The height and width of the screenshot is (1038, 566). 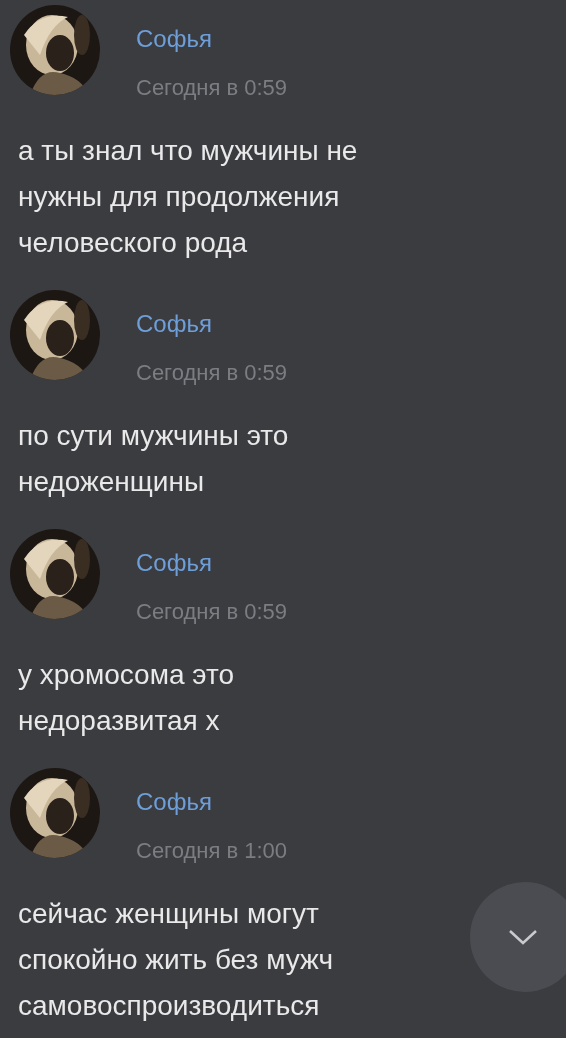 I want to click on message-text: спокойно жить без мужч, so click(x=176, y=960).